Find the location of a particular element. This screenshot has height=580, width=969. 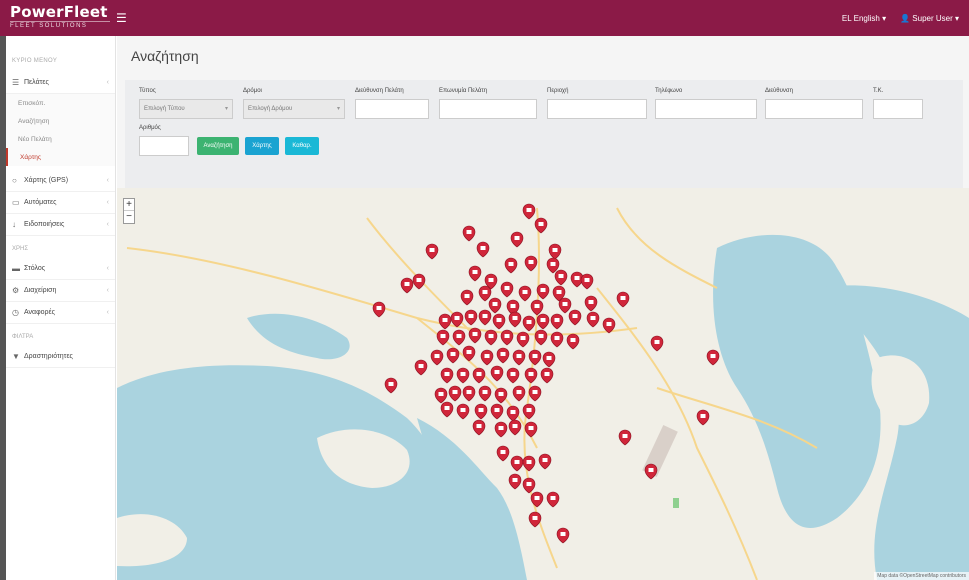

list-icon: ☰ is located at coordinates (16, 82).